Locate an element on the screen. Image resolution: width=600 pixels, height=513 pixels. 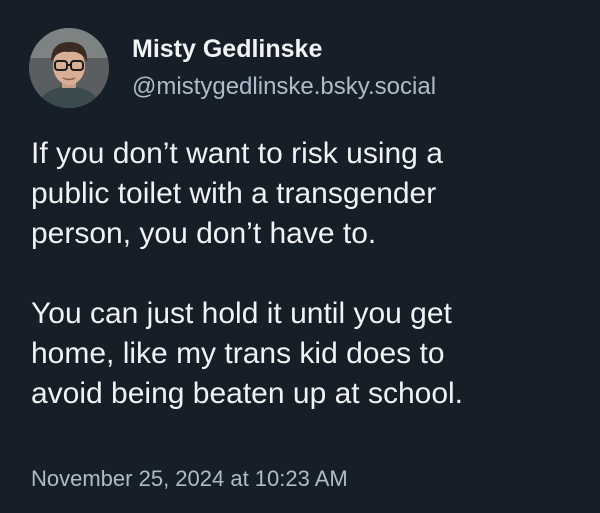
avatar is located at coordinates (69, 68).